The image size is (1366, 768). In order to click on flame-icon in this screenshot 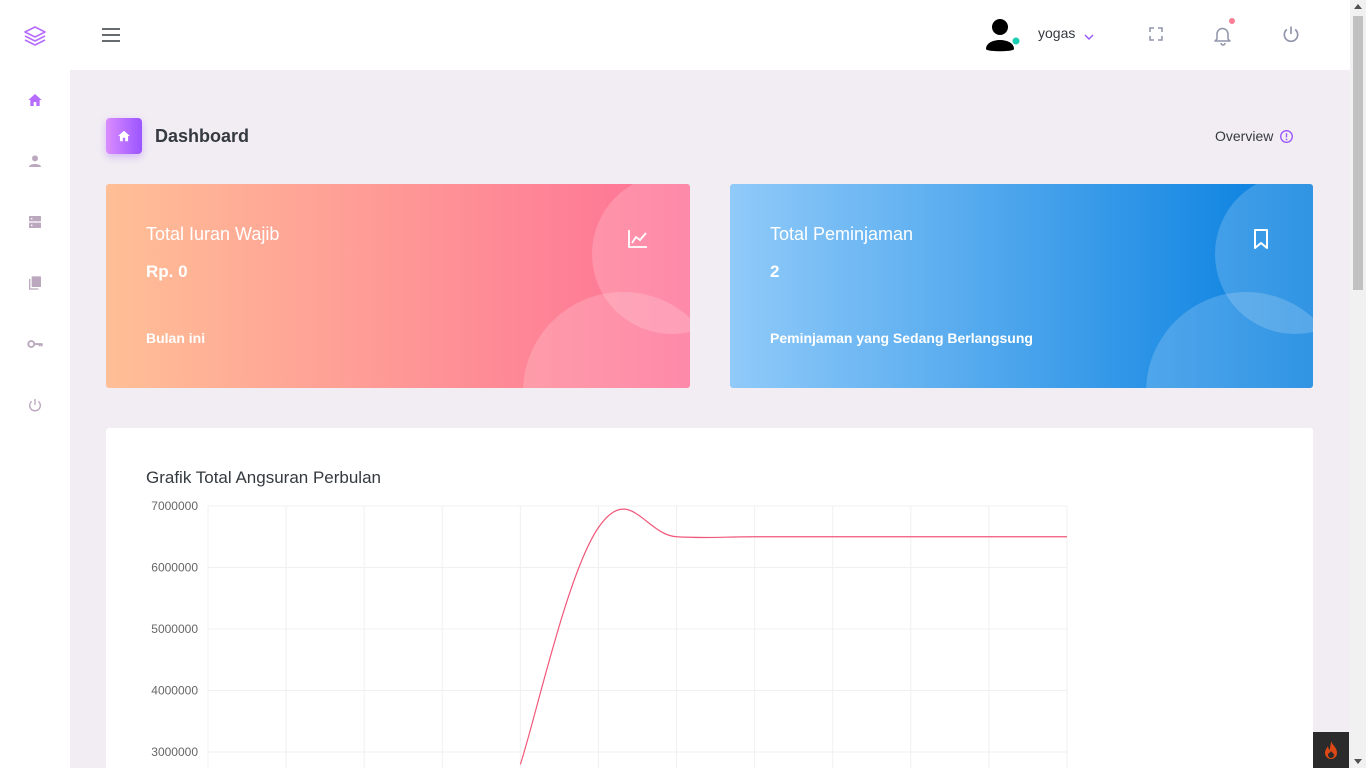, I will do `click(1331, 750)`.